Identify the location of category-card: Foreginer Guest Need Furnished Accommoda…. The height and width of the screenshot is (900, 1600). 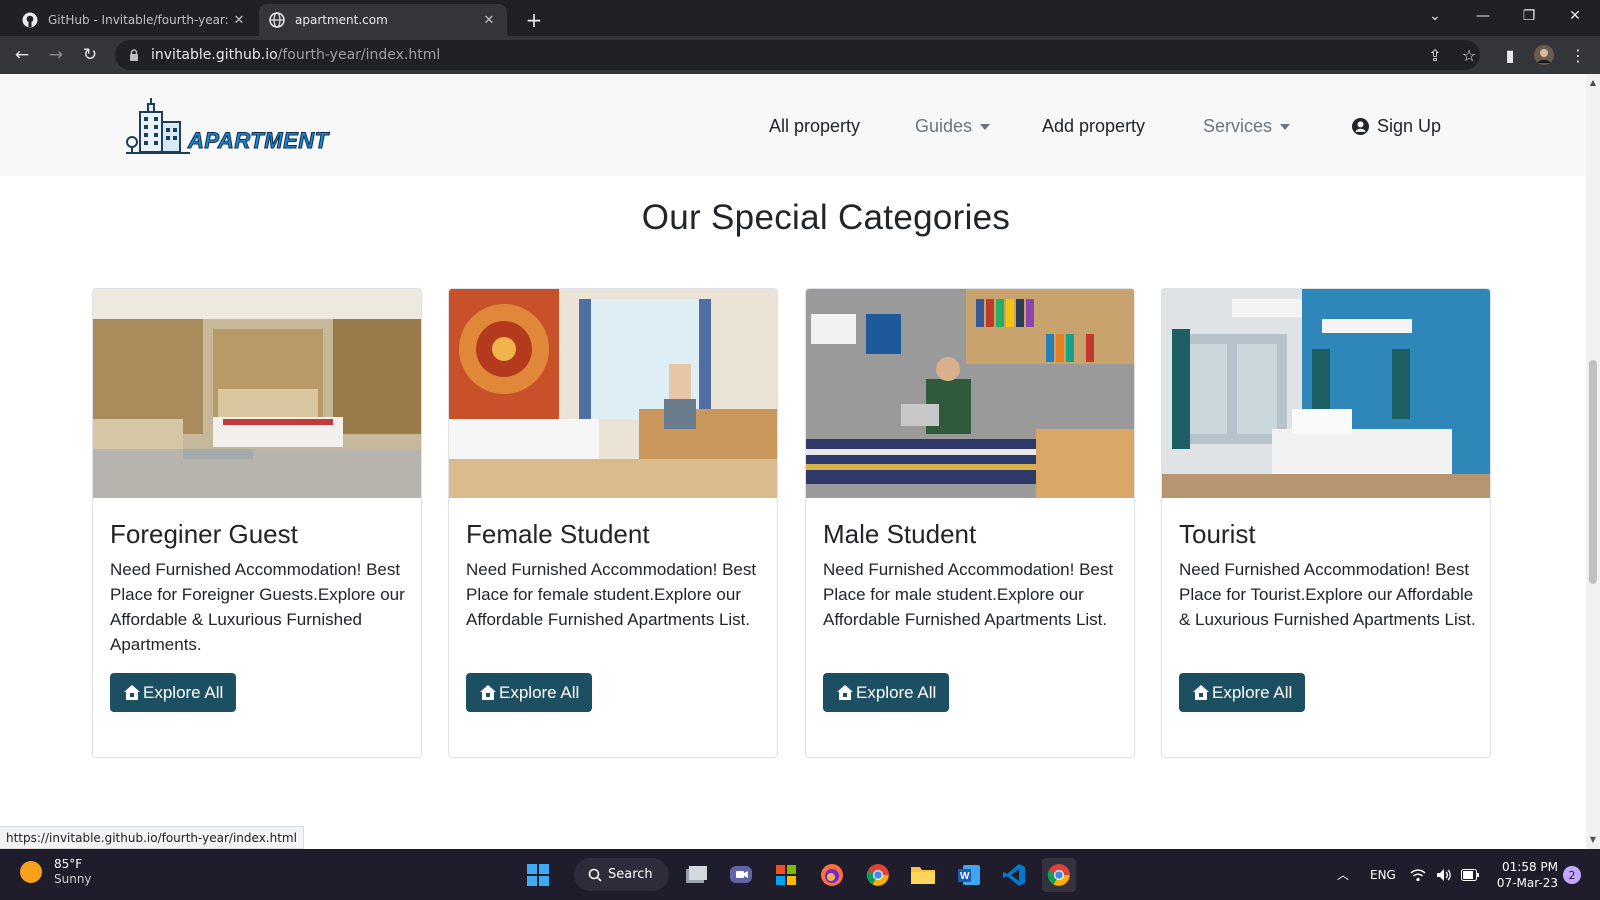
(257, 523).